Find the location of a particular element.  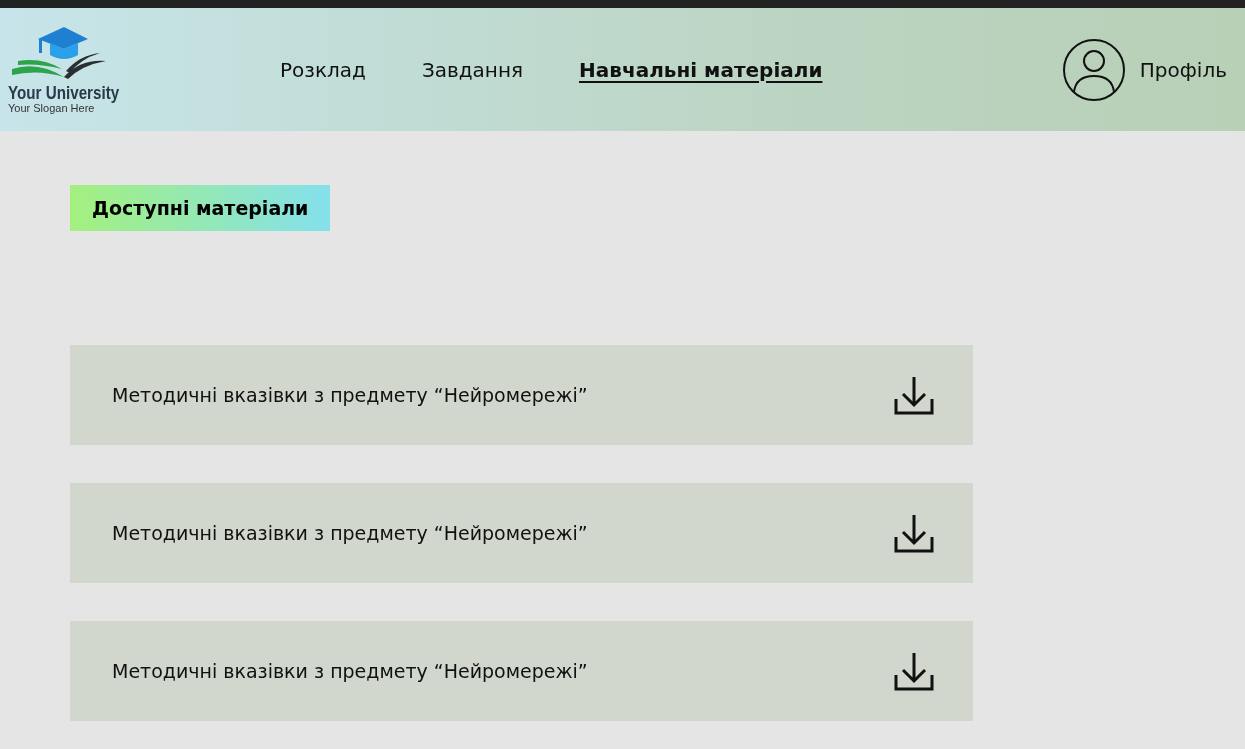

logo-slogan: Your Slogan Here is located at coordinates (51, 108).